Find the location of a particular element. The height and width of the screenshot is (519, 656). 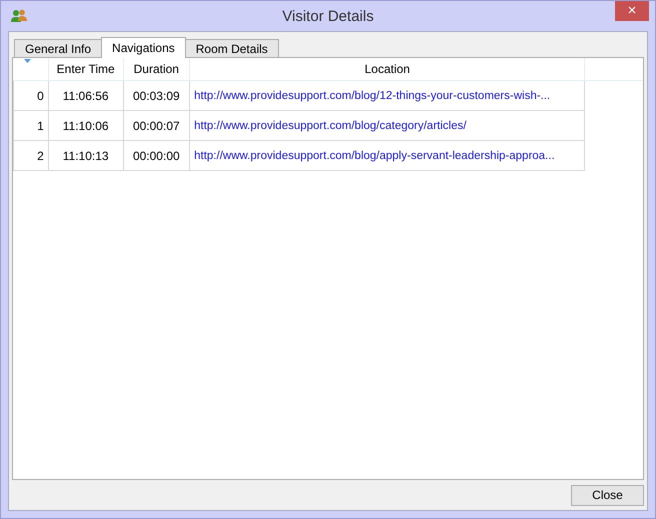

close-dialog-button: Close is located at coordinates (607, 495).